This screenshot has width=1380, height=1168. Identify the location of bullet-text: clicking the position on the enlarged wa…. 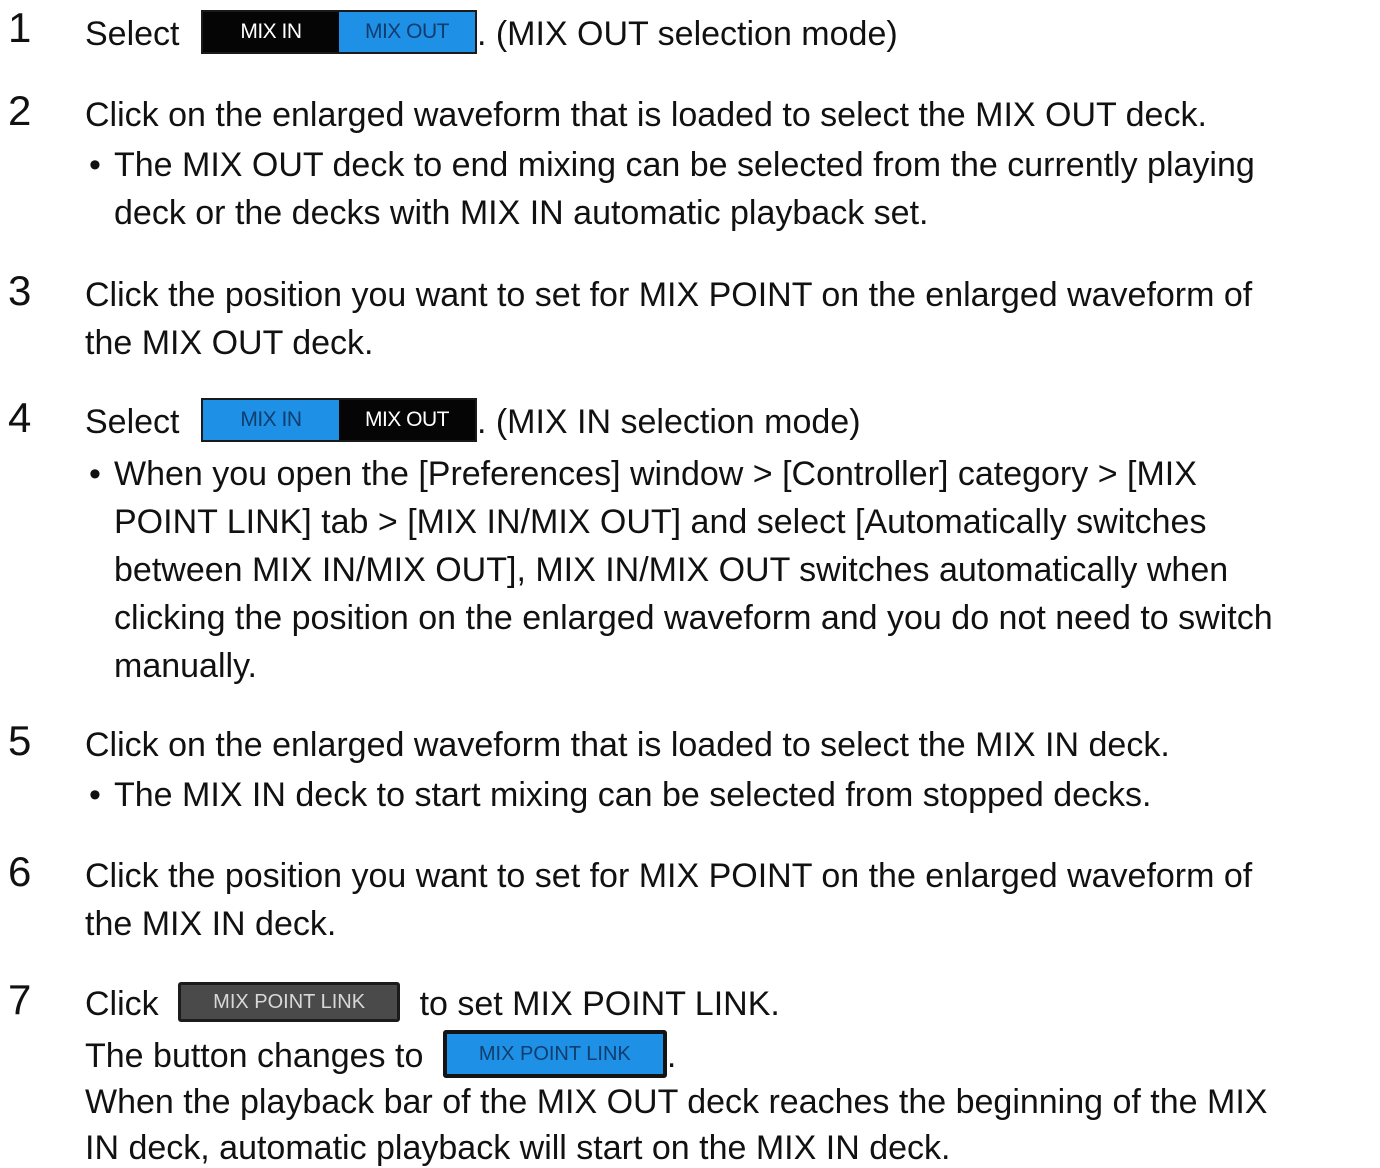
(693, 618).